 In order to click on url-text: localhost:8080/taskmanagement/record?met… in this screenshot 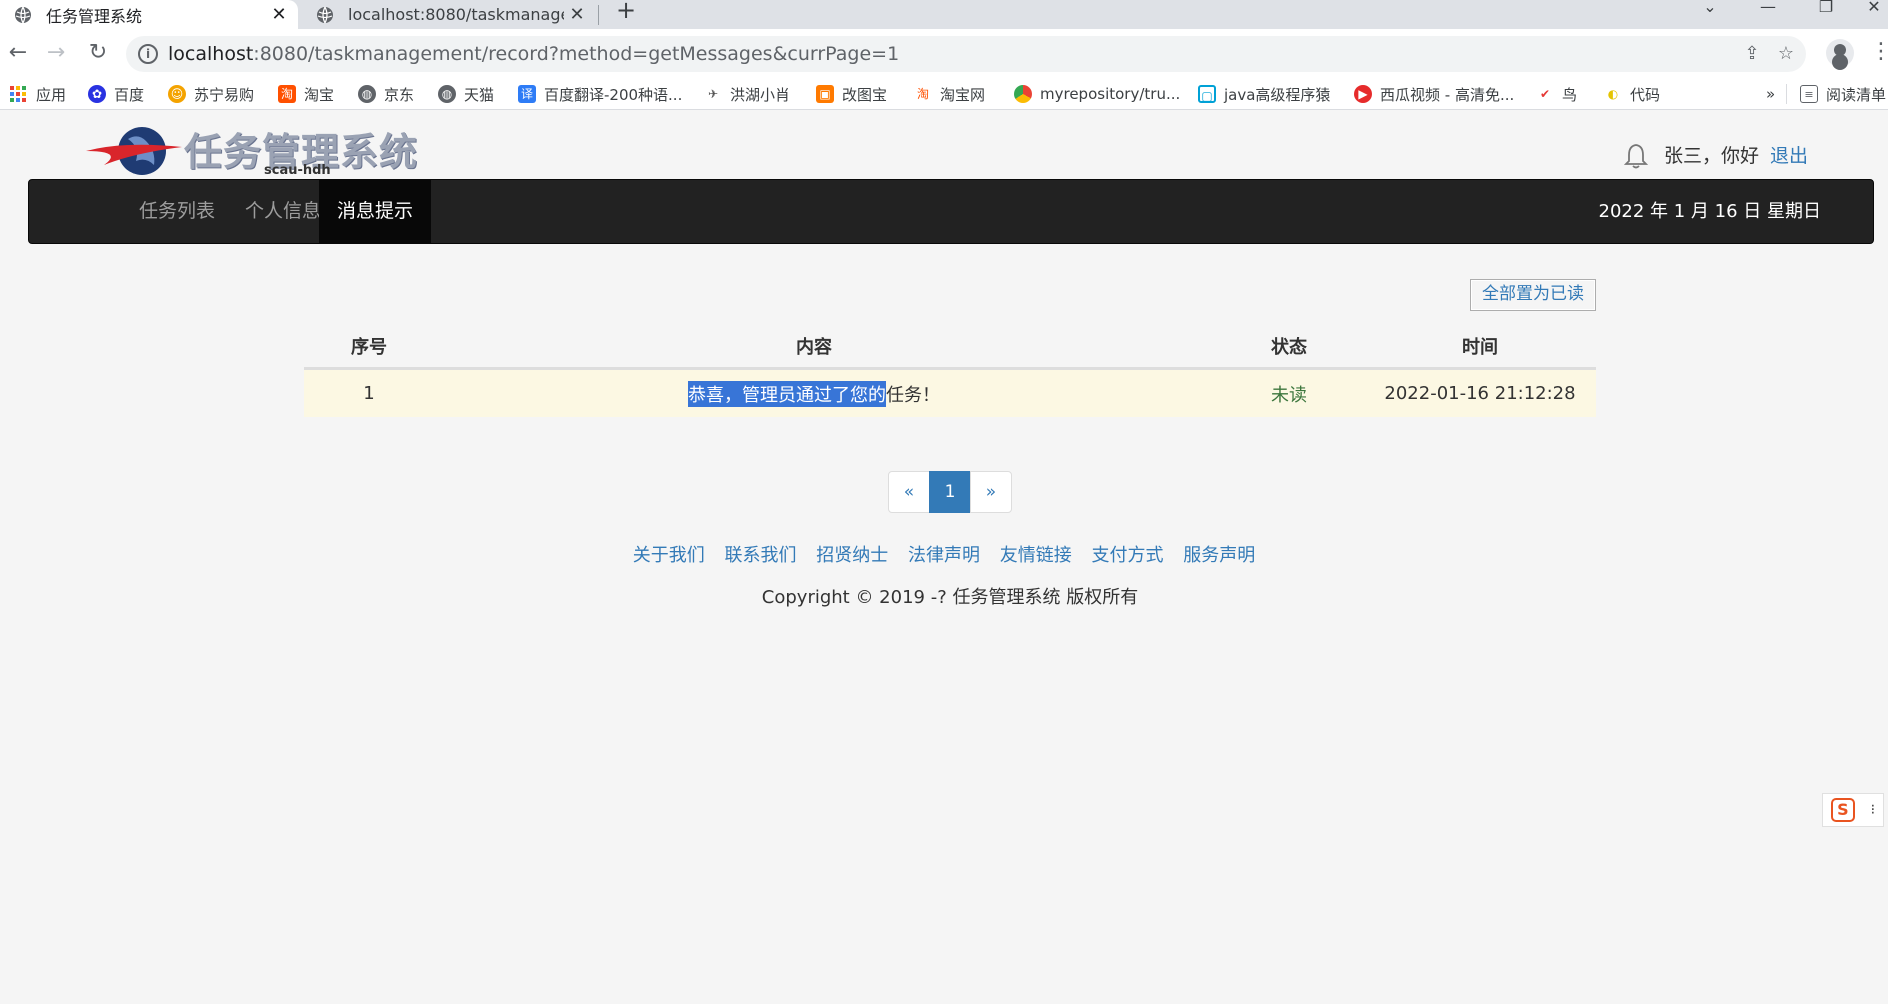, I will do `click(533, 54)`.